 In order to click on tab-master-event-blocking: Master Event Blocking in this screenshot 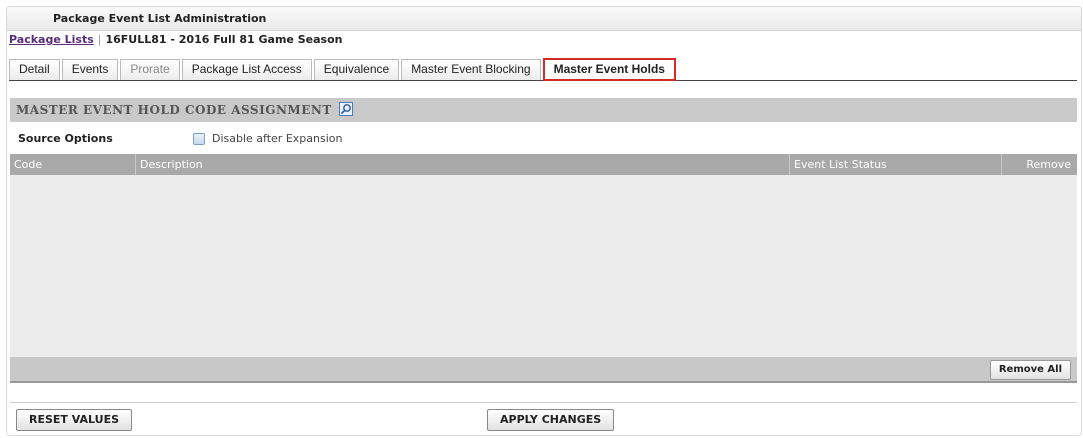, I will do `click(471, 69)`.